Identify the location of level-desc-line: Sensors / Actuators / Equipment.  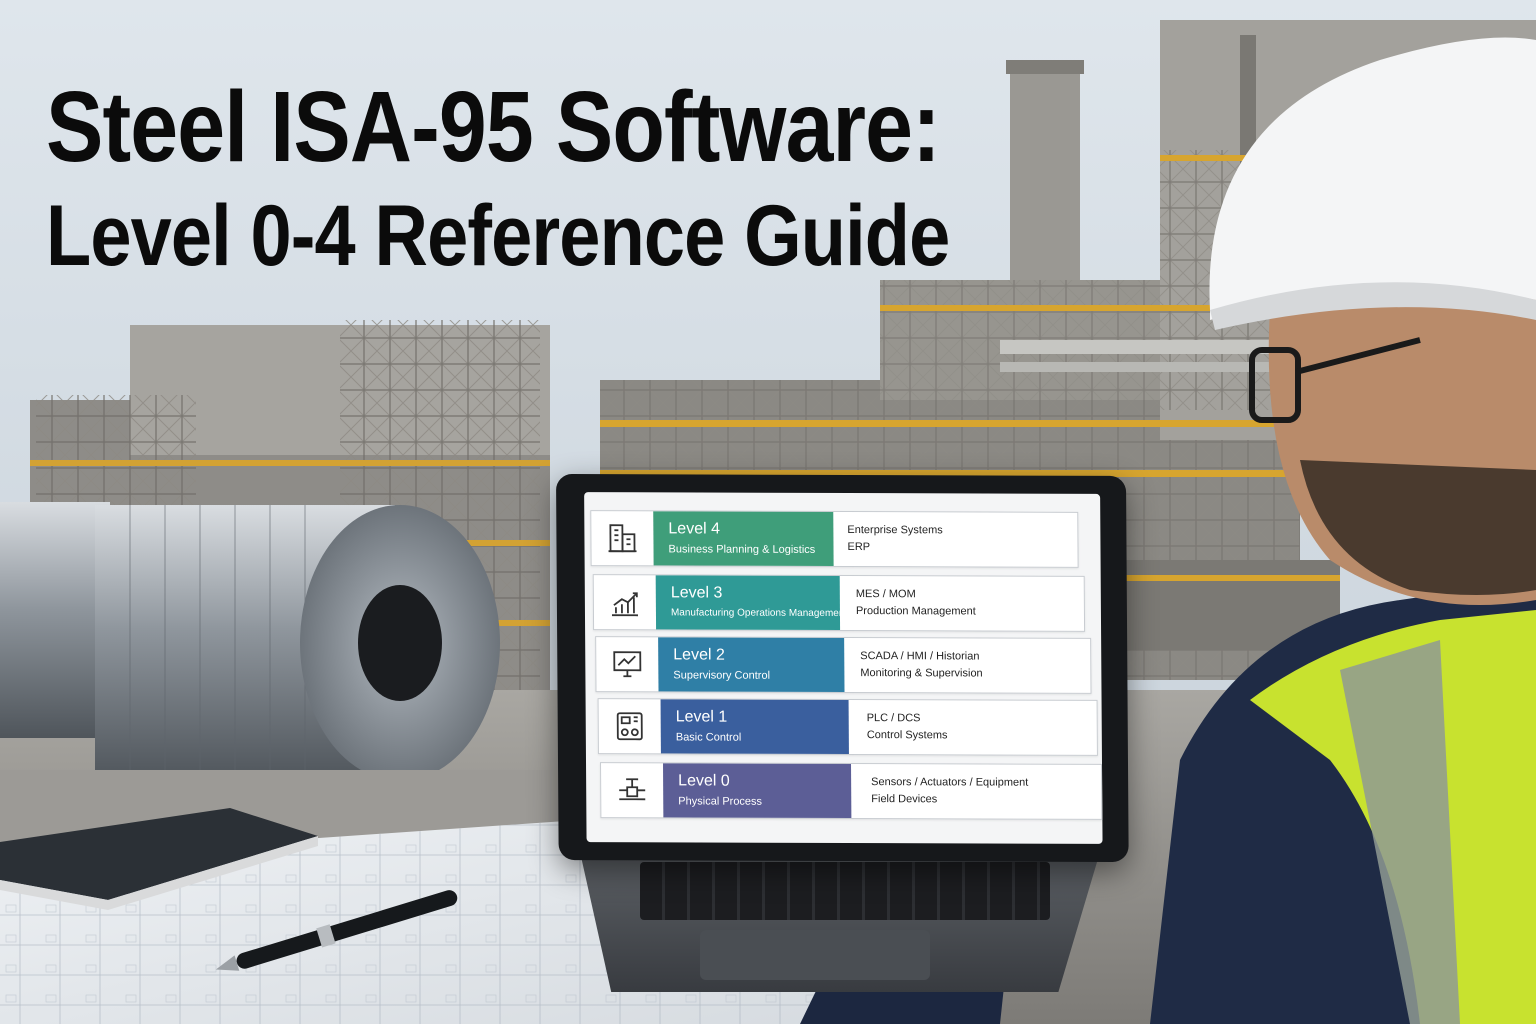
(950, 782).